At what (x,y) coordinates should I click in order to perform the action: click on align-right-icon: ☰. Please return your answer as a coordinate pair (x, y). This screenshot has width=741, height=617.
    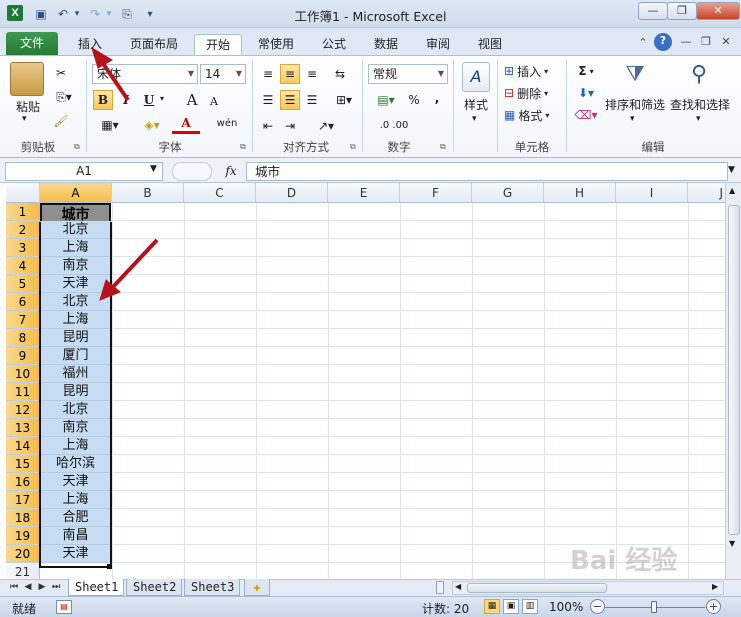
    Looking at the image, I should click on (312, 100).